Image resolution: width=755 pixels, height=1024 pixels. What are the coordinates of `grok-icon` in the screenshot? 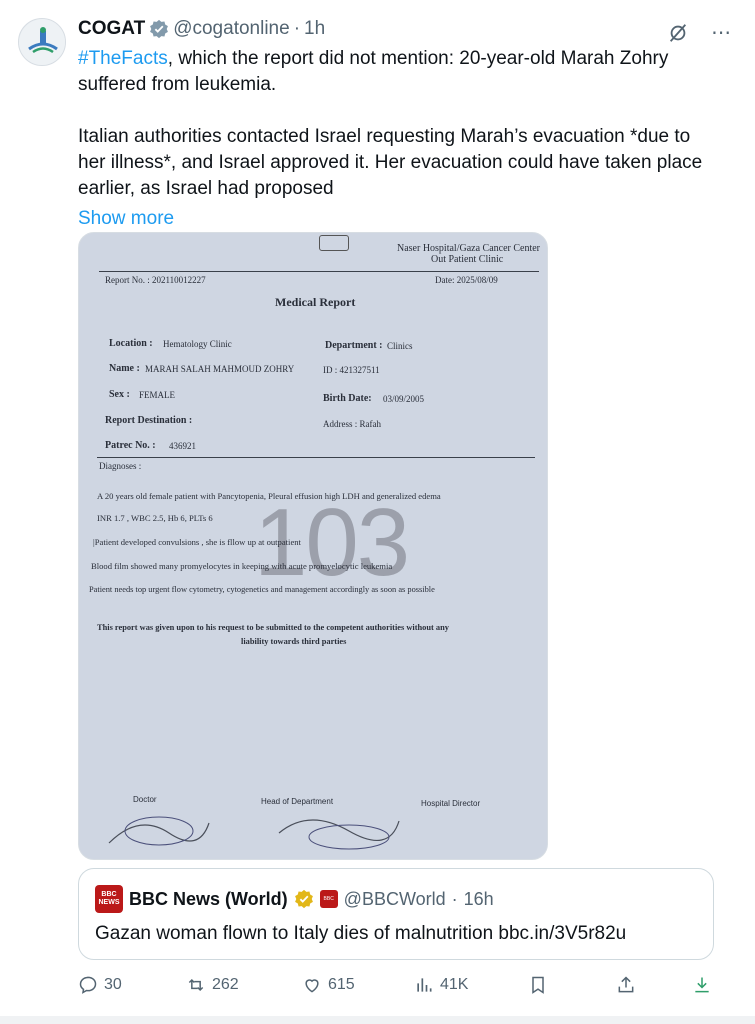 It's located at (678, 33).